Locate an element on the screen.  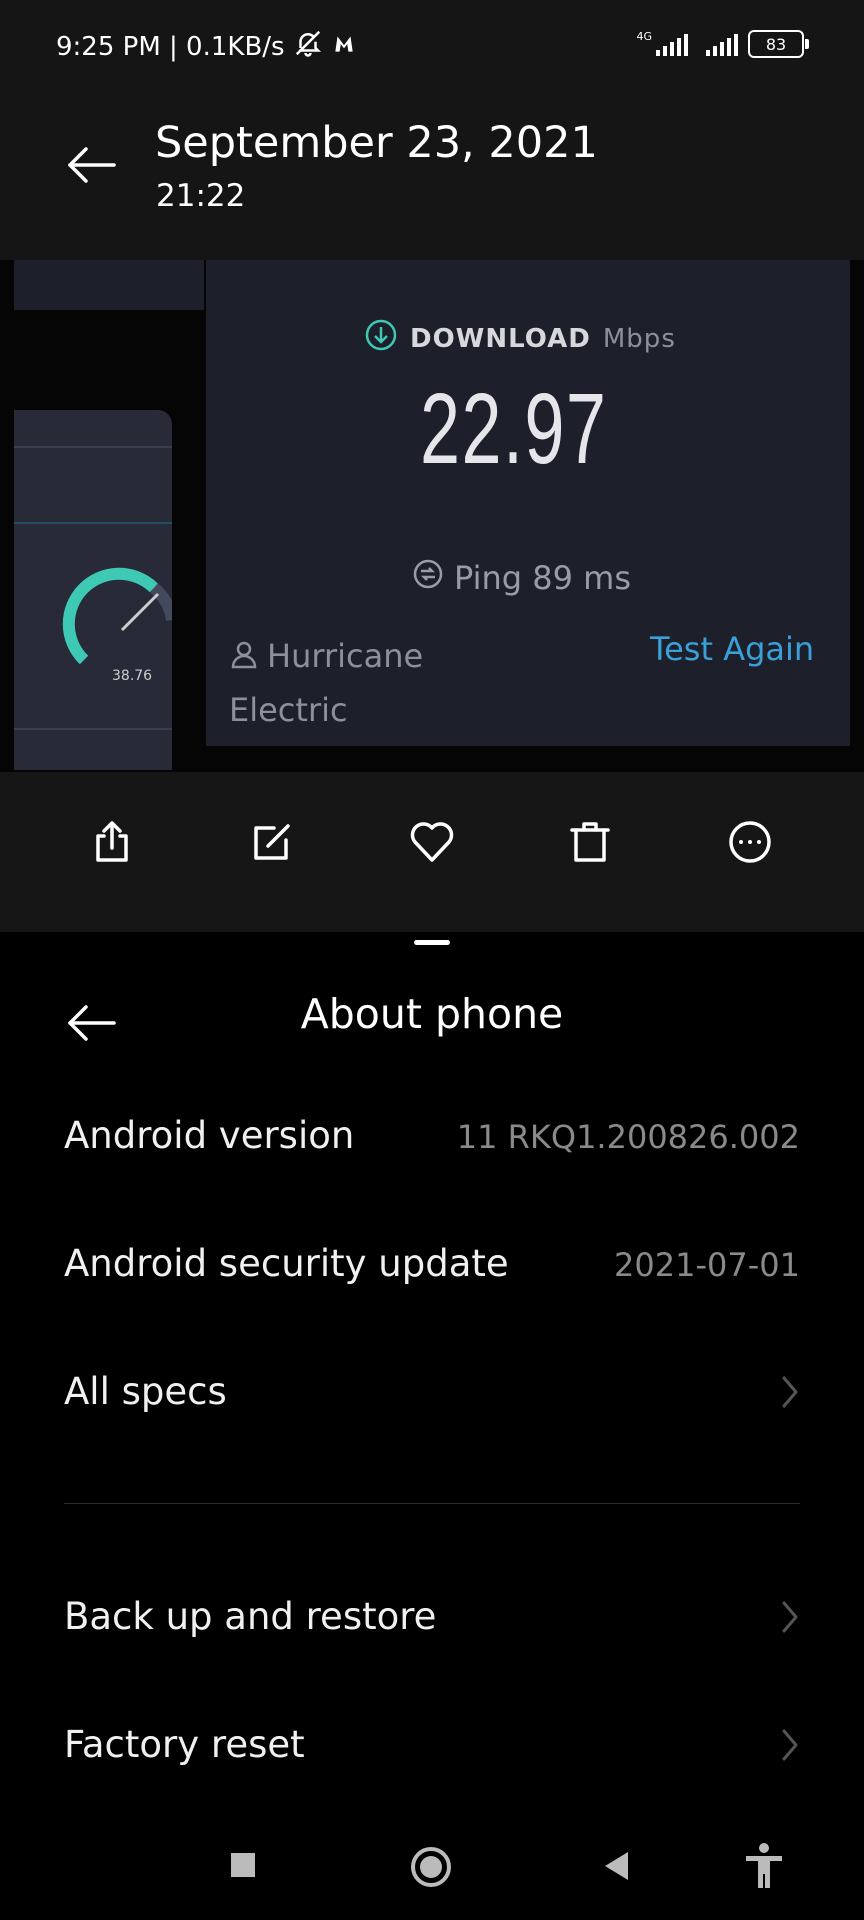
battery-level: 83 is located at coordinates (776, 44).